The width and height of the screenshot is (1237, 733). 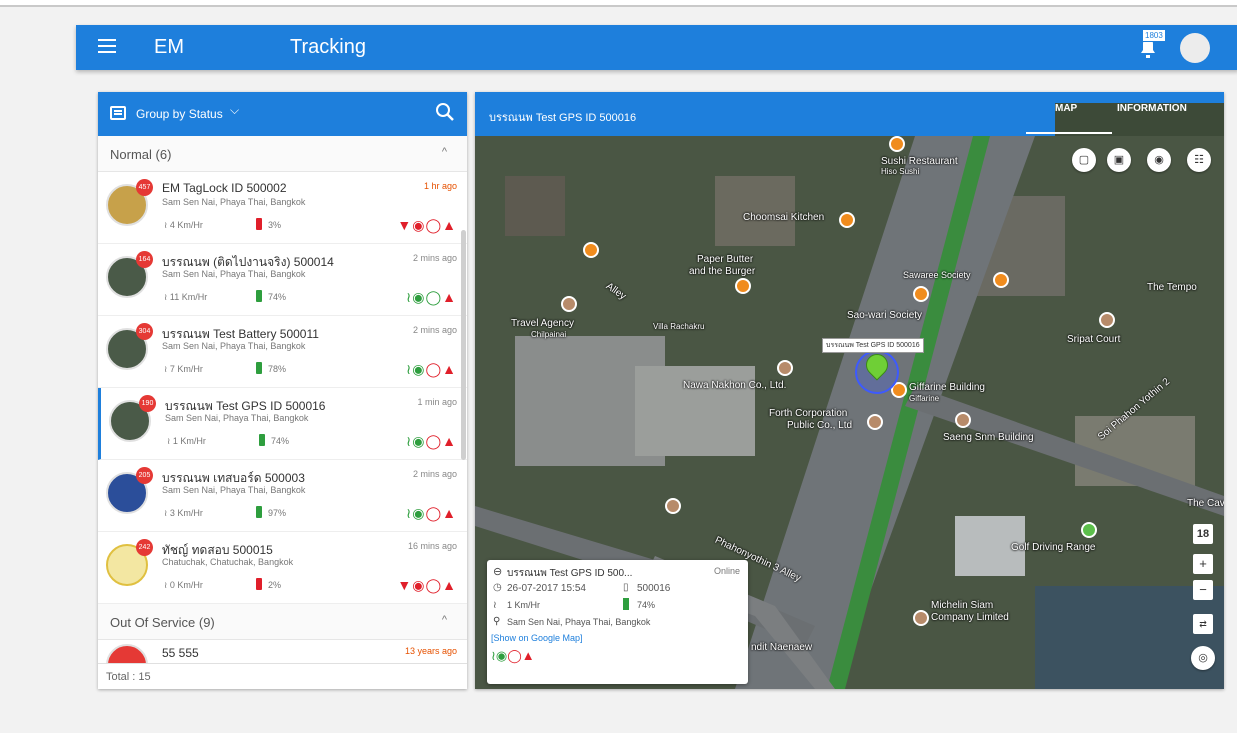 I want to click on clock-icon: ◷, so click(x=497, y=587).